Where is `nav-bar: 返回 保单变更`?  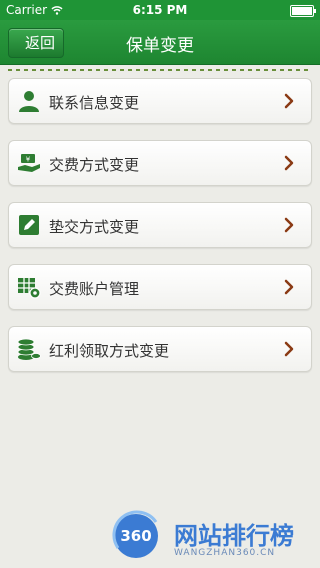 nav-bar: 返回 保单变更 is located at coordinates (160, 42).